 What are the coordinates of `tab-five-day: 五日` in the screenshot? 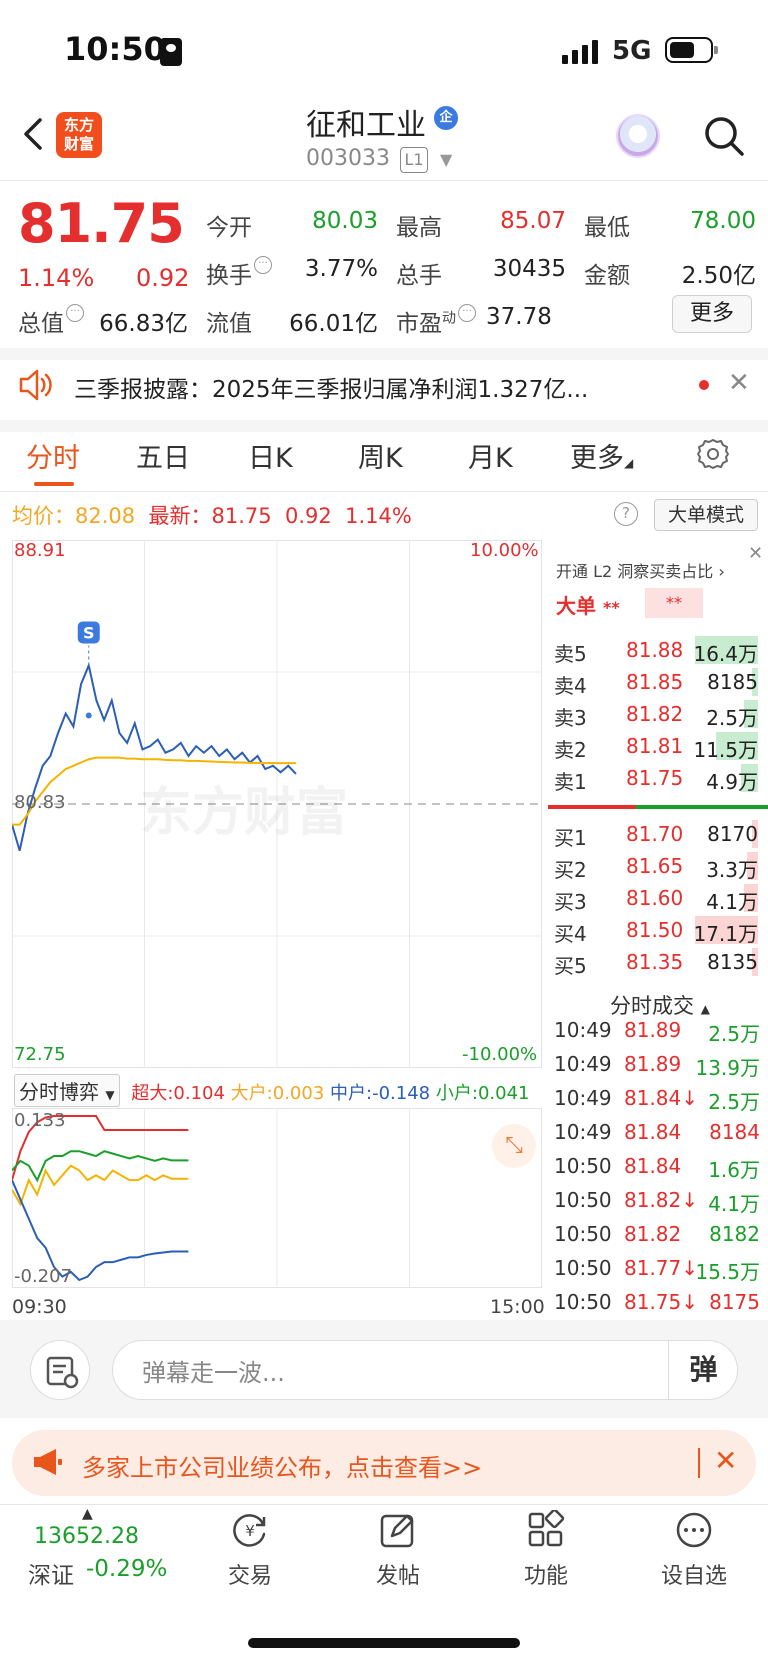 It's located at (163, 455).